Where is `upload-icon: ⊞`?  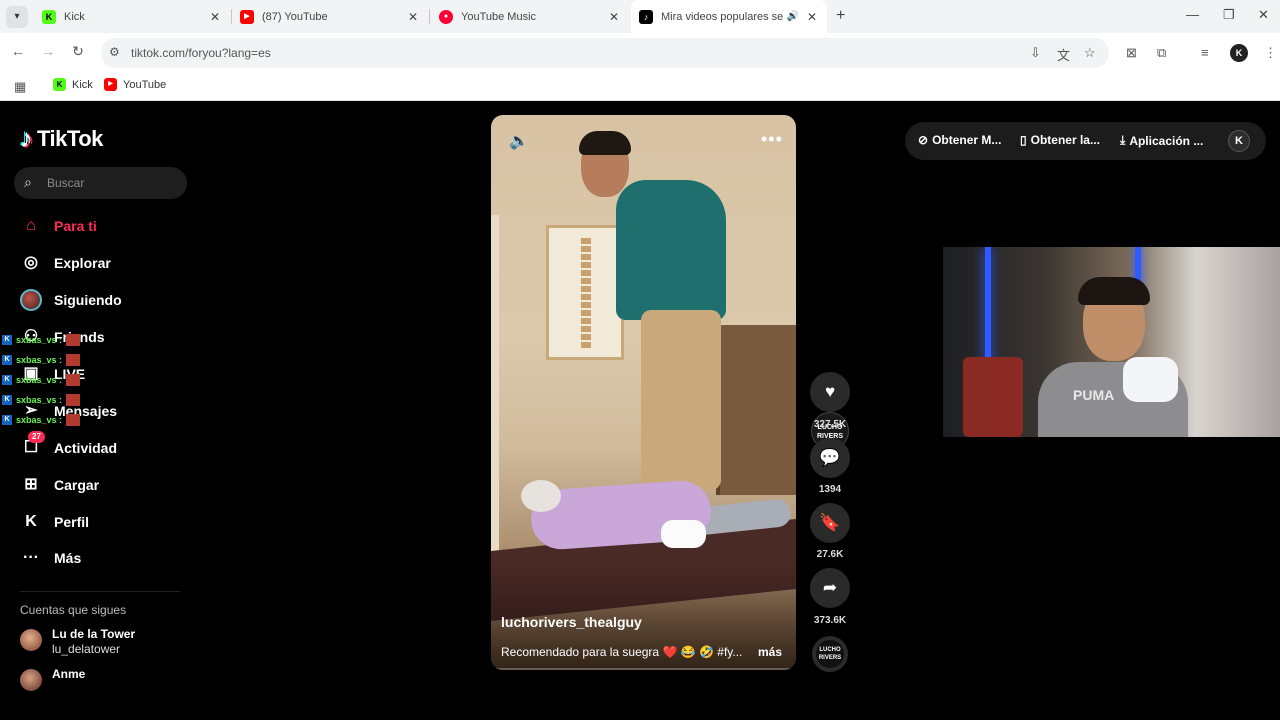 upload-icon: ⊞ is located at coordinates (31, 484).